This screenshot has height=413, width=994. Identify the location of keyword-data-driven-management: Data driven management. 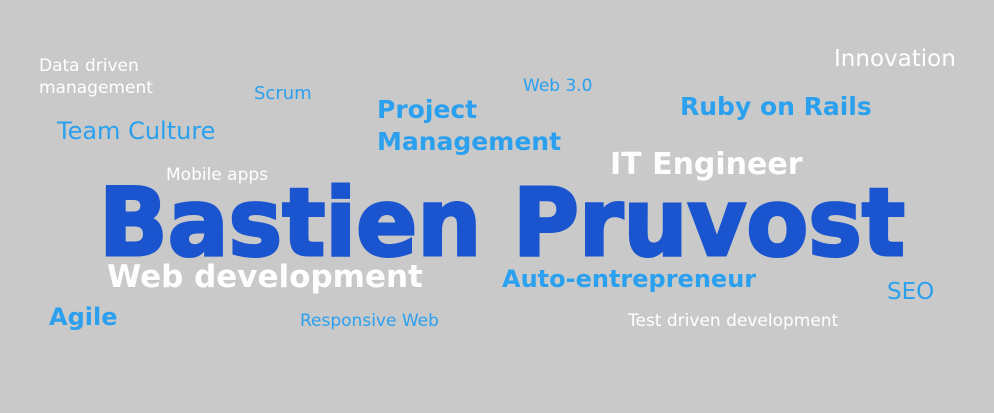
(96, 77).